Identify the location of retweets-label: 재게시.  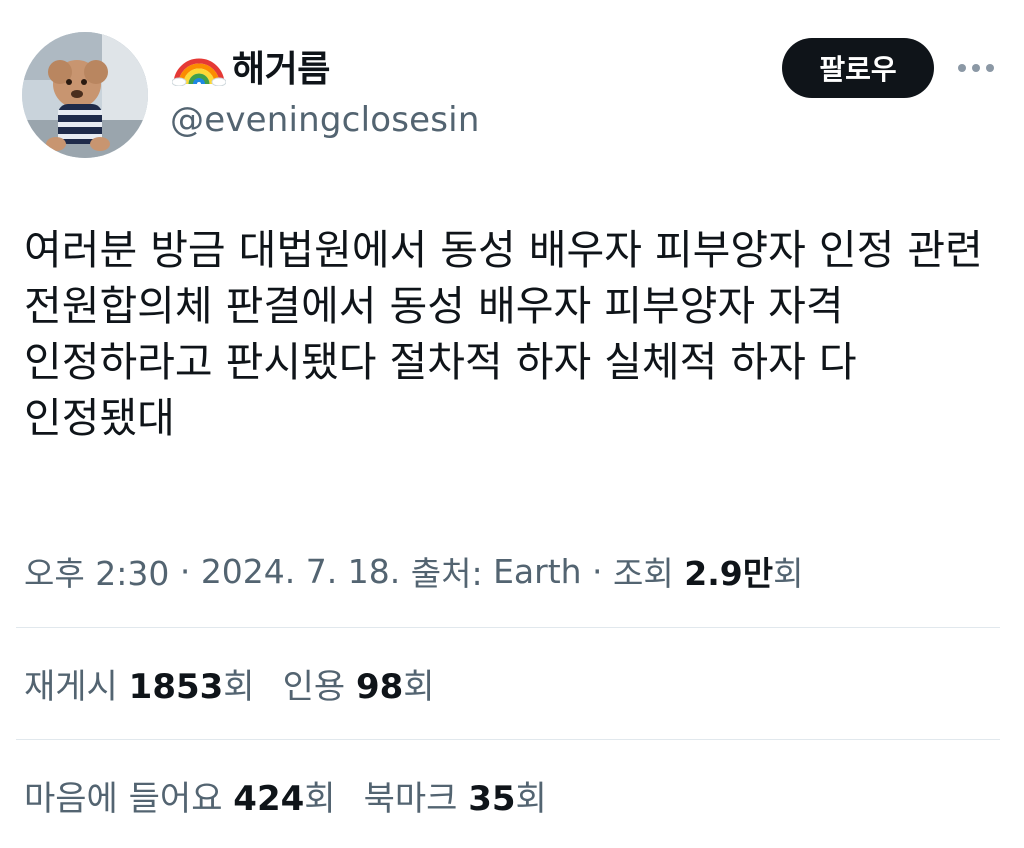
(76, 686).